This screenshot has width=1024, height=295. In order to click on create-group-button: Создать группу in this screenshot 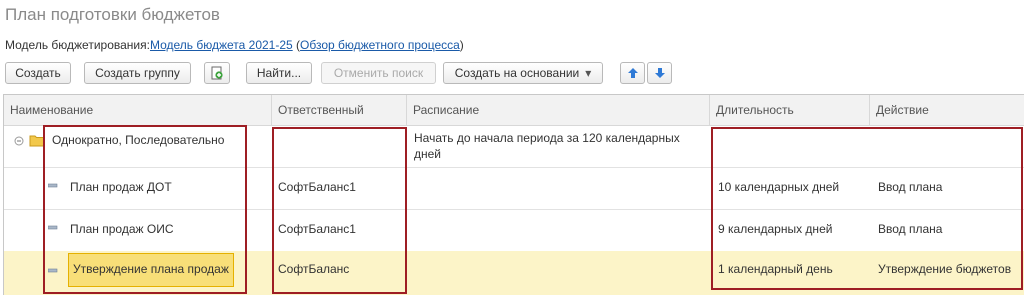, I will do `click(137, 73)`.